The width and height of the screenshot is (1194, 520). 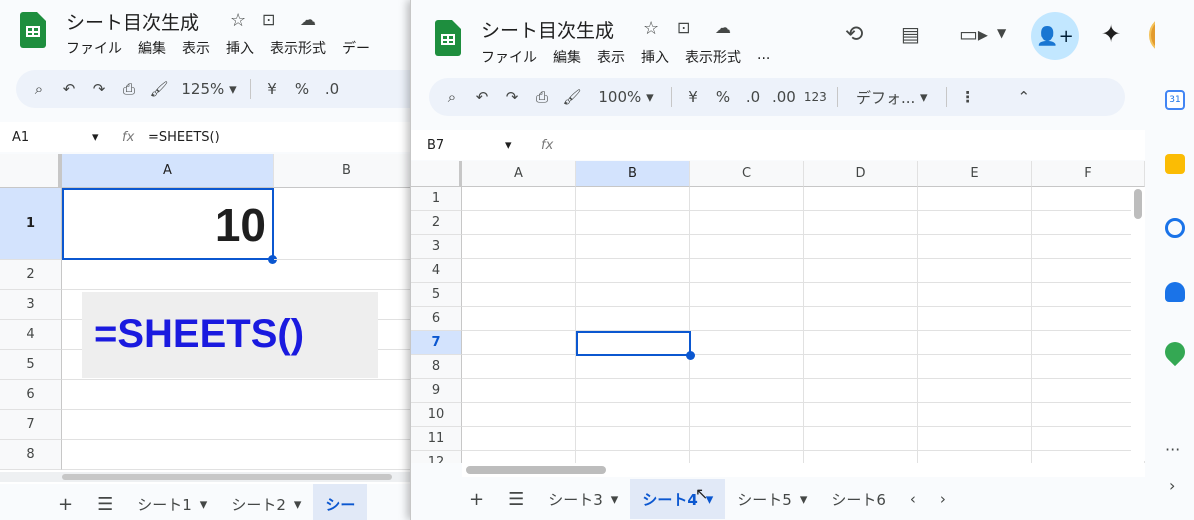 What do you see at coordinates (1172, 485) in the screenshot?
I see `expand-panel-icon: ›` at bounding box center [1172, 485].